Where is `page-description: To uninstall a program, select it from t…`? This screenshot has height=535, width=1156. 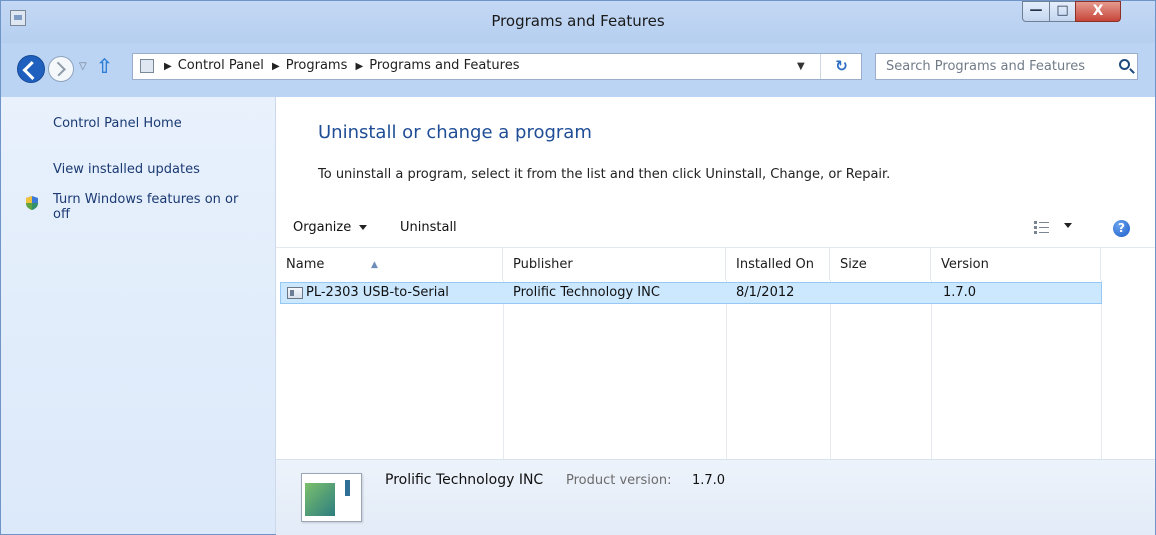 page-description: To uninstall a program, select it from t… is located at coordinates (604, 174).